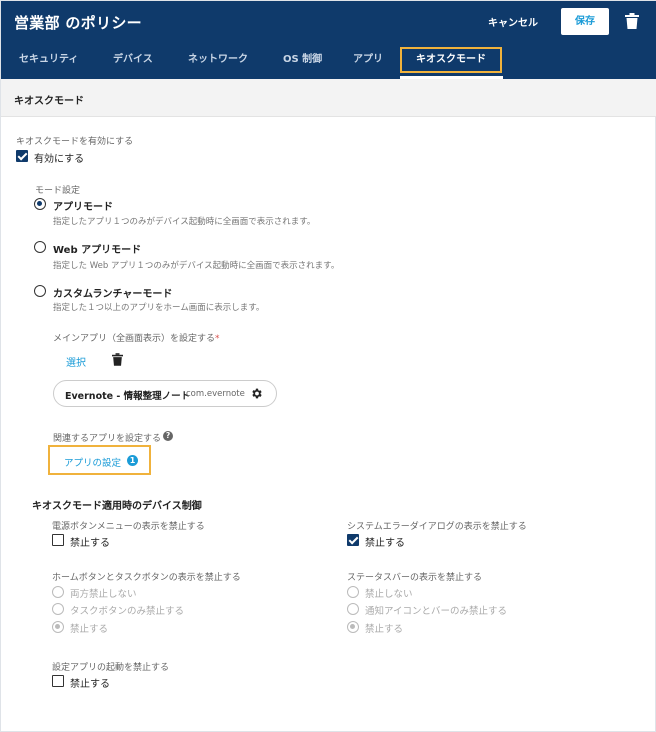 This screenshot has height=732, width=656. Describe the element at coordinates (128, 527) in the screenshot. I see `power-menu-label: 電源ボタンメニューの表示を禁止する` at that location.